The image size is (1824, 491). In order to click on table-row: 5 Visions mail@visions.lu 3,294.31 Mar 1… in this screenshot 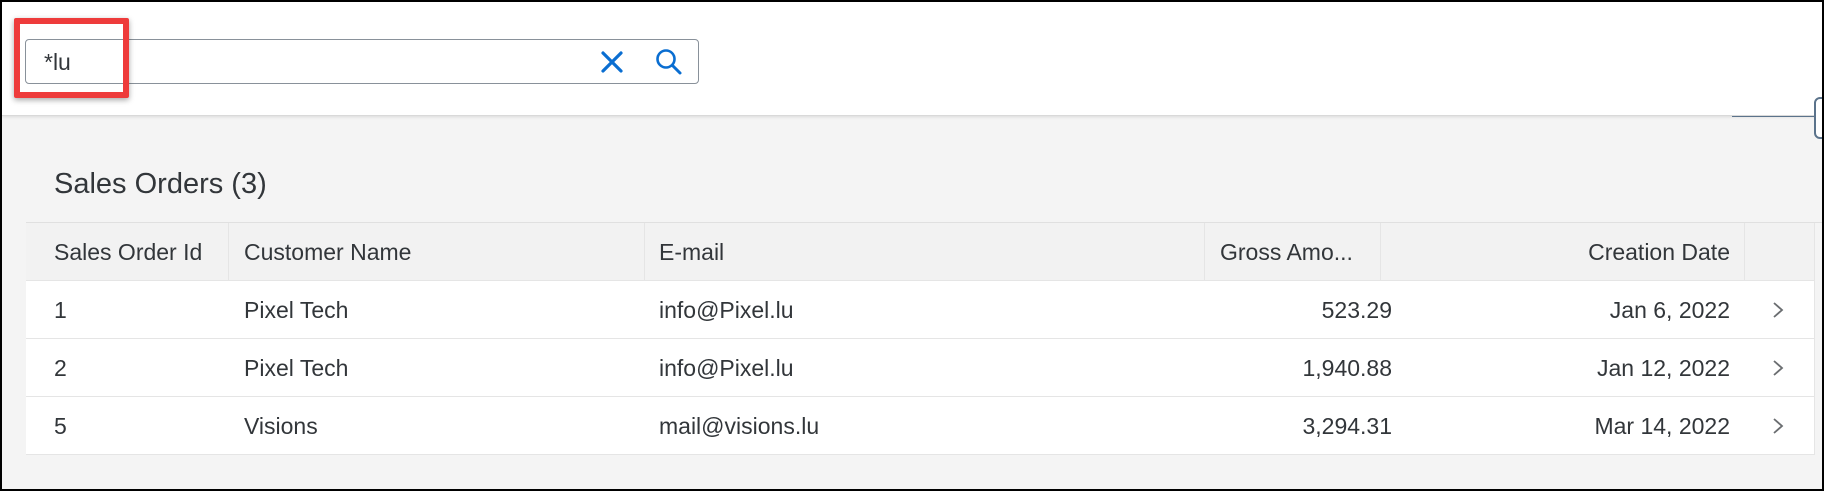, I will do `click(924, 426)`.